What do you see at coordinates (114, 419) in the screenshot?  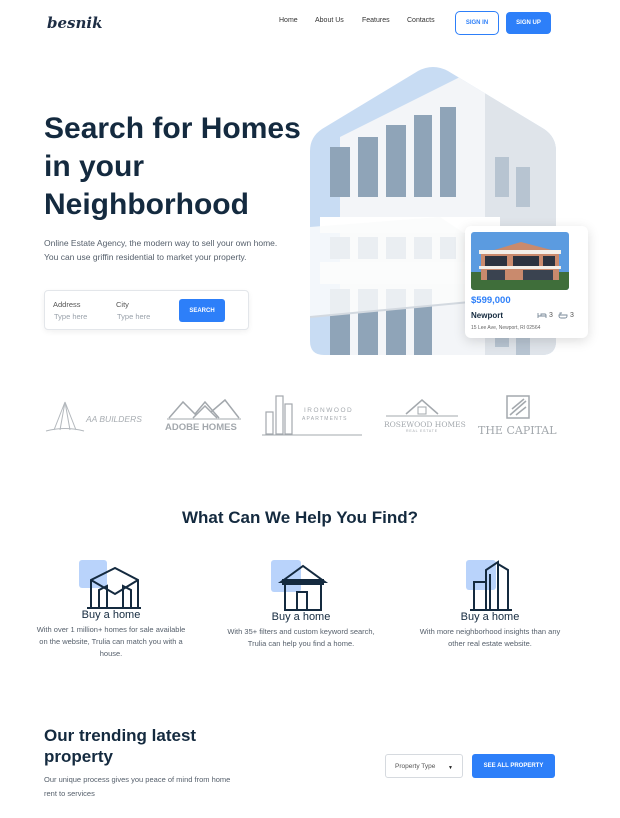 I see `brand-aa-builders-text: AA BUILDERS` at bounding box center [114, 419].